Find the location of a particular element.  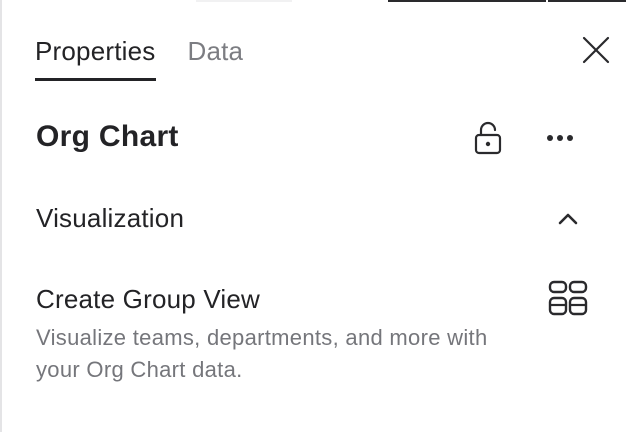

tab-data: Data is located at coordinates (216, 57).